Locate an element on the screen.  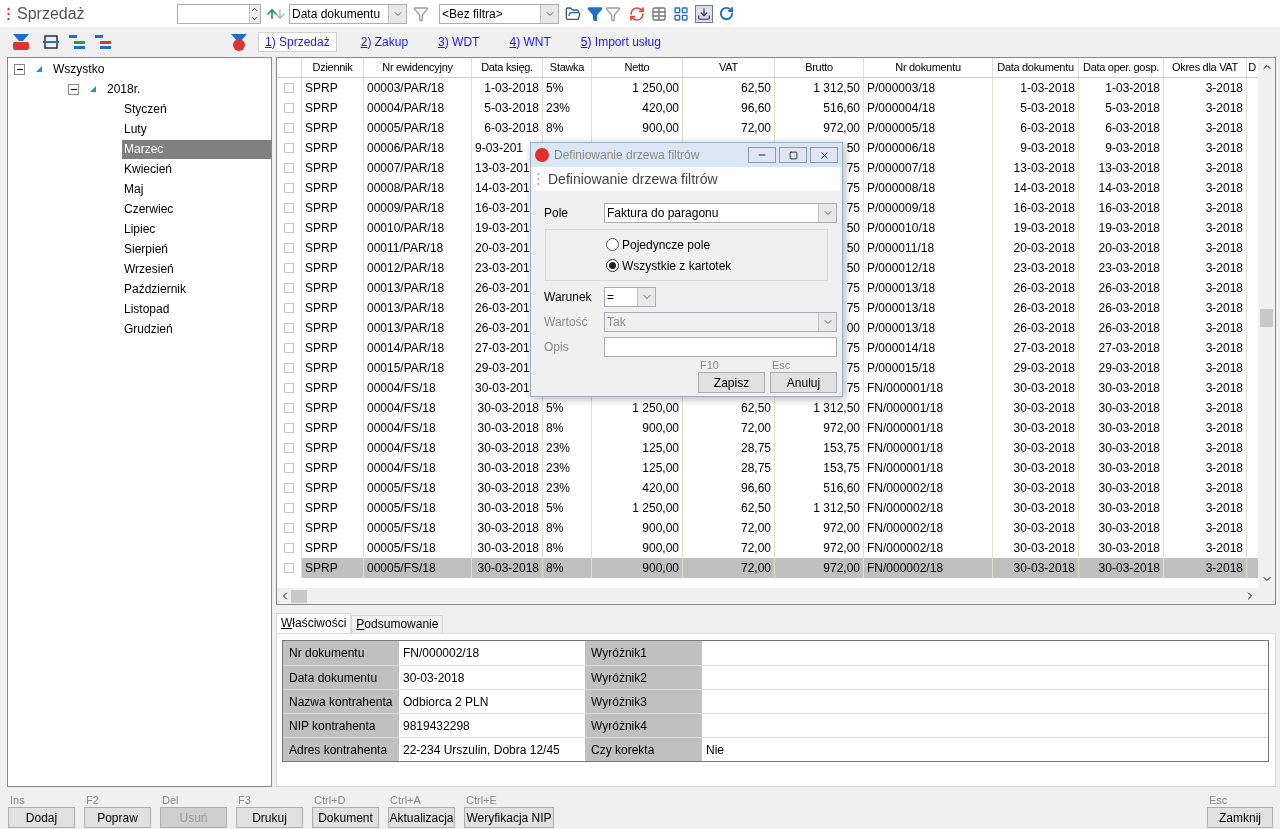
tree-item: Styczeń is located at coordinates (196, 109).